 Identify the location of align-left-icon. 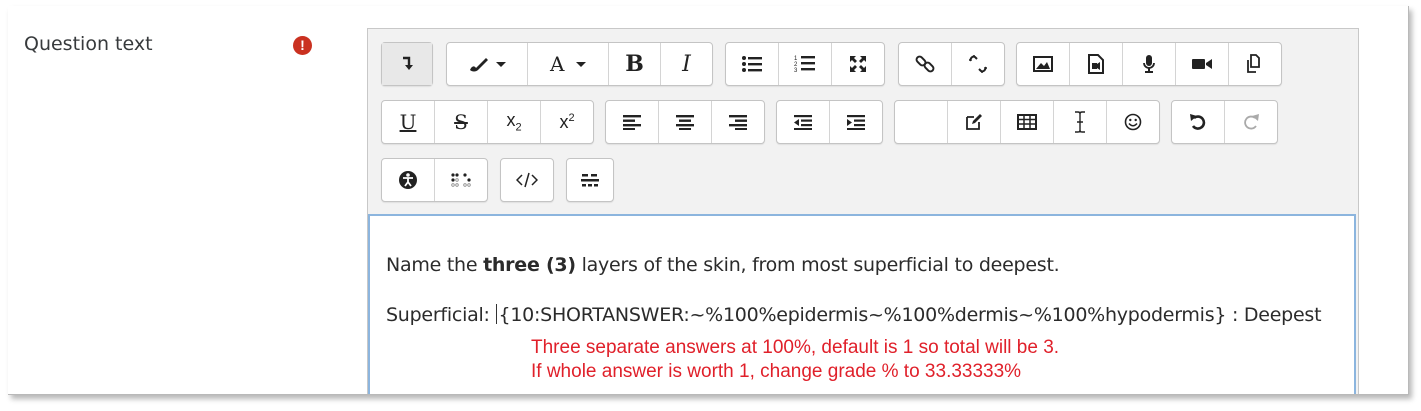
(632, 122).